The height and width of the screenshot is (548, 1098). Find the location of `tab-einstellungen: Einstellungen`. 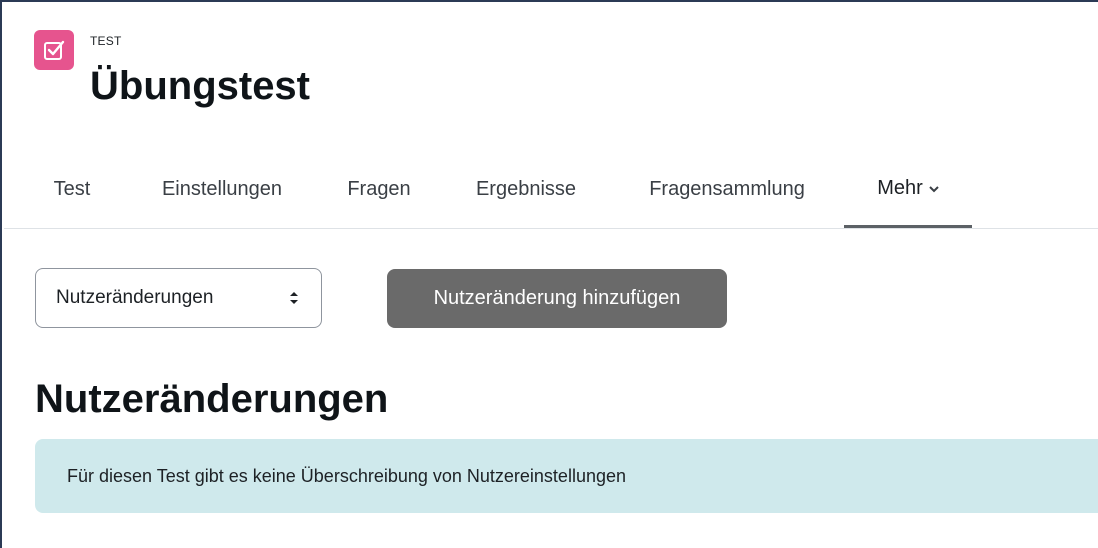

tab-einstellungen: Einstellungen is located at coordinates (222, 189).